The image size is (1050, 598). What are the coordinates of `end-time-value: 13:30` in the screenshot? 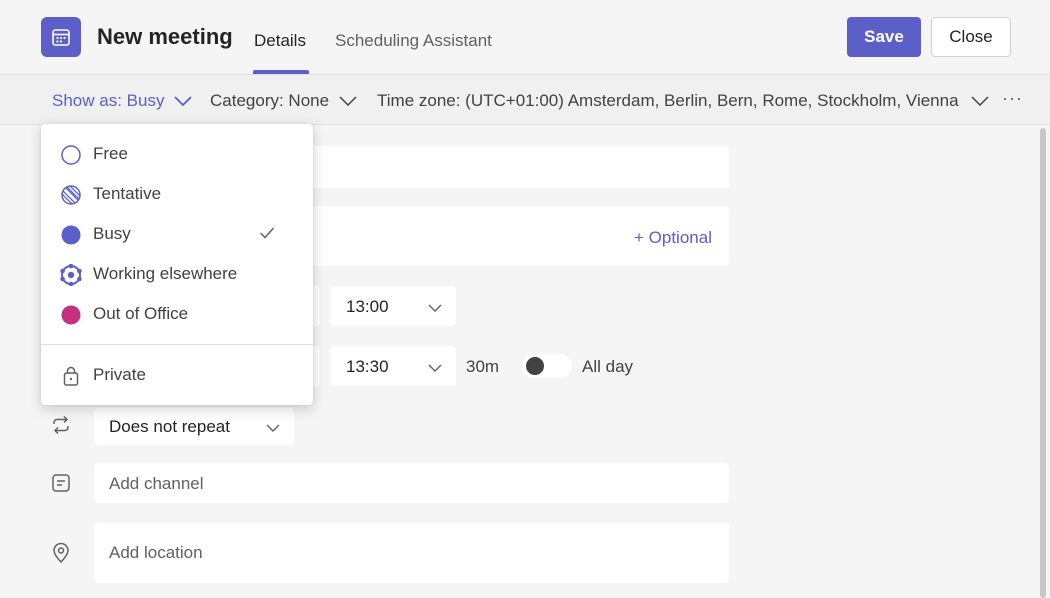 It's located at (367, 366).